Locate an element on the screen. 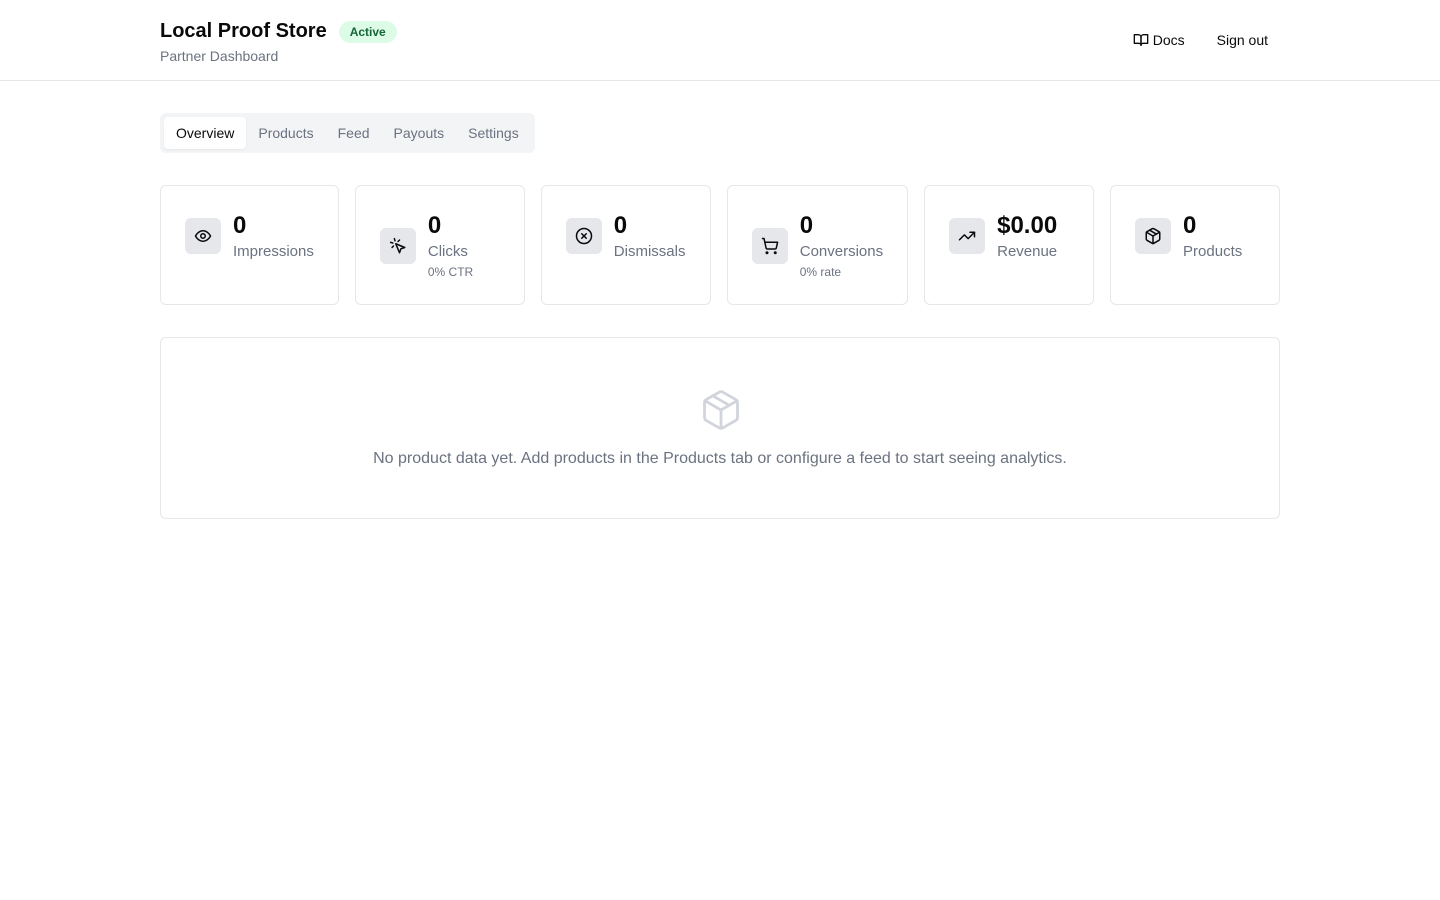 The image size is (1440, 900). store-name: Local Proof Store is located at coordinates (243, 30).